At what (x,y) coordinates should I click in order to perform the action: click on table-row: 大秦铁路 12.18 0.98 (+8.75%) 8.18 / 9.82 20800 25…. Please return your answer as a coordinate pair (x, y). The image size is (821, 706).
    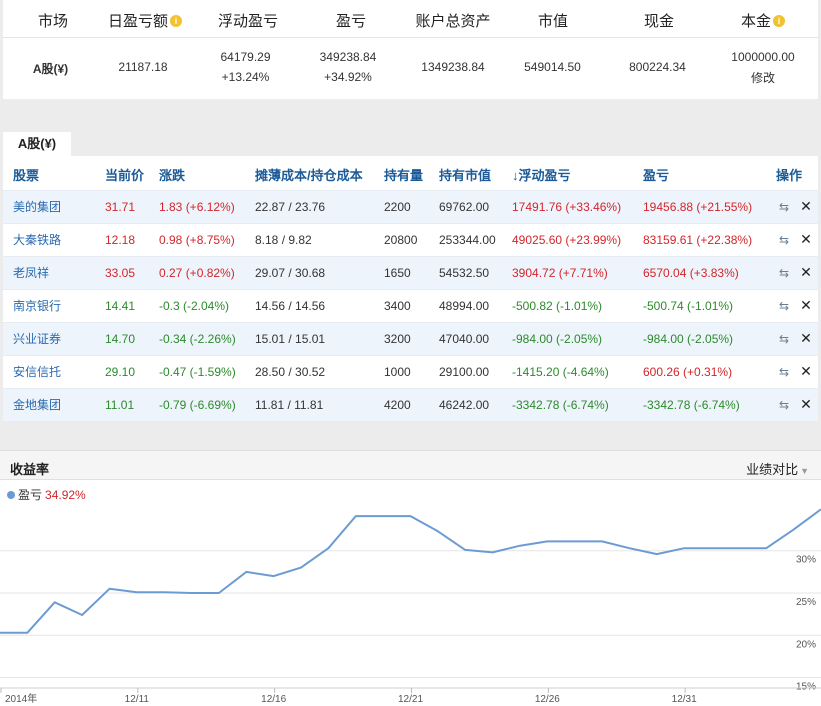
    Looking at the image, I should click on (410, 239).